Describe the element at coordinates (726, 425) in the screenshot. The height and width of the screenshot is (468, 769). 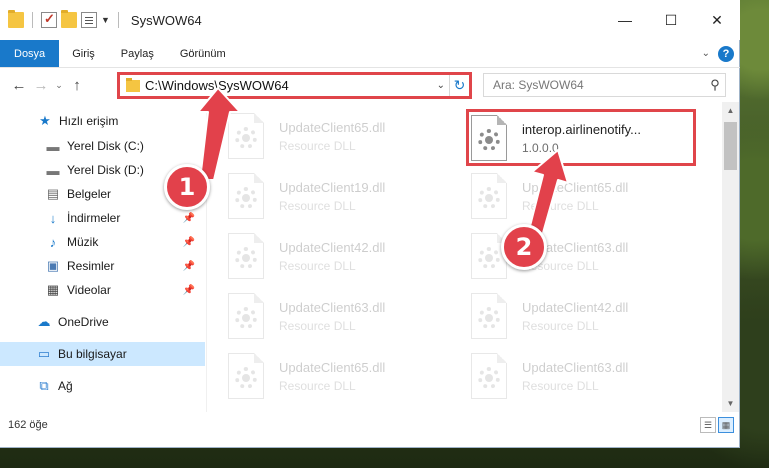
I see `tiles-view-icon: ▦` at that location.